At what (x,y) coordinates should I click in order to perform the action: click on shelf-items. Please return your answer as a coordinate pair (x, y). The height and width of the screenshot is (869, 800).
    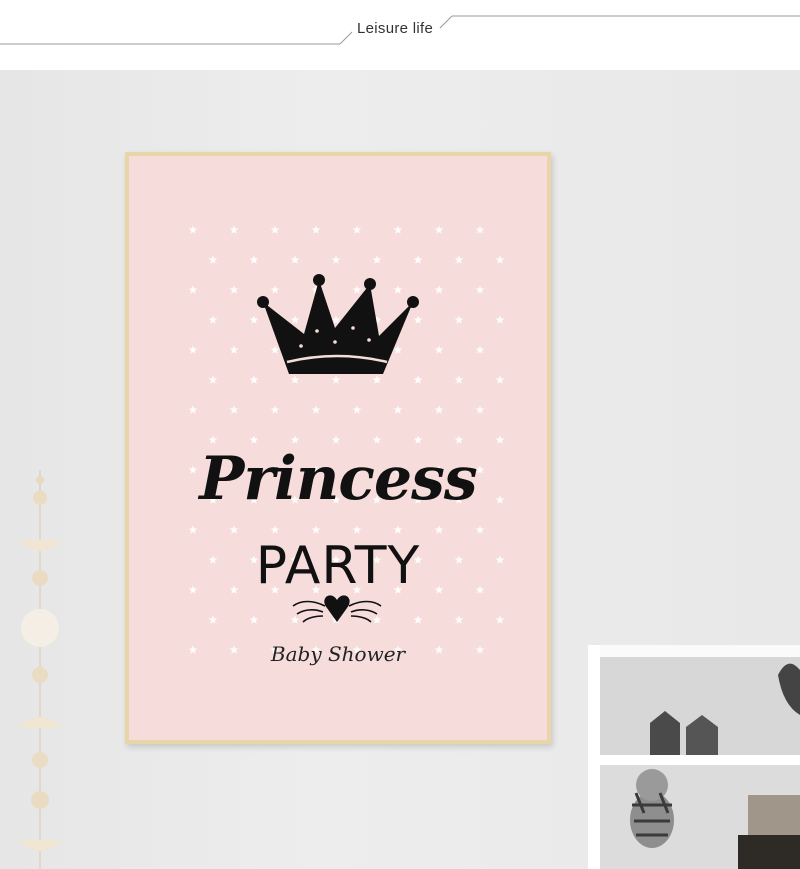
    Looking at the image, I should click on (694, 757).